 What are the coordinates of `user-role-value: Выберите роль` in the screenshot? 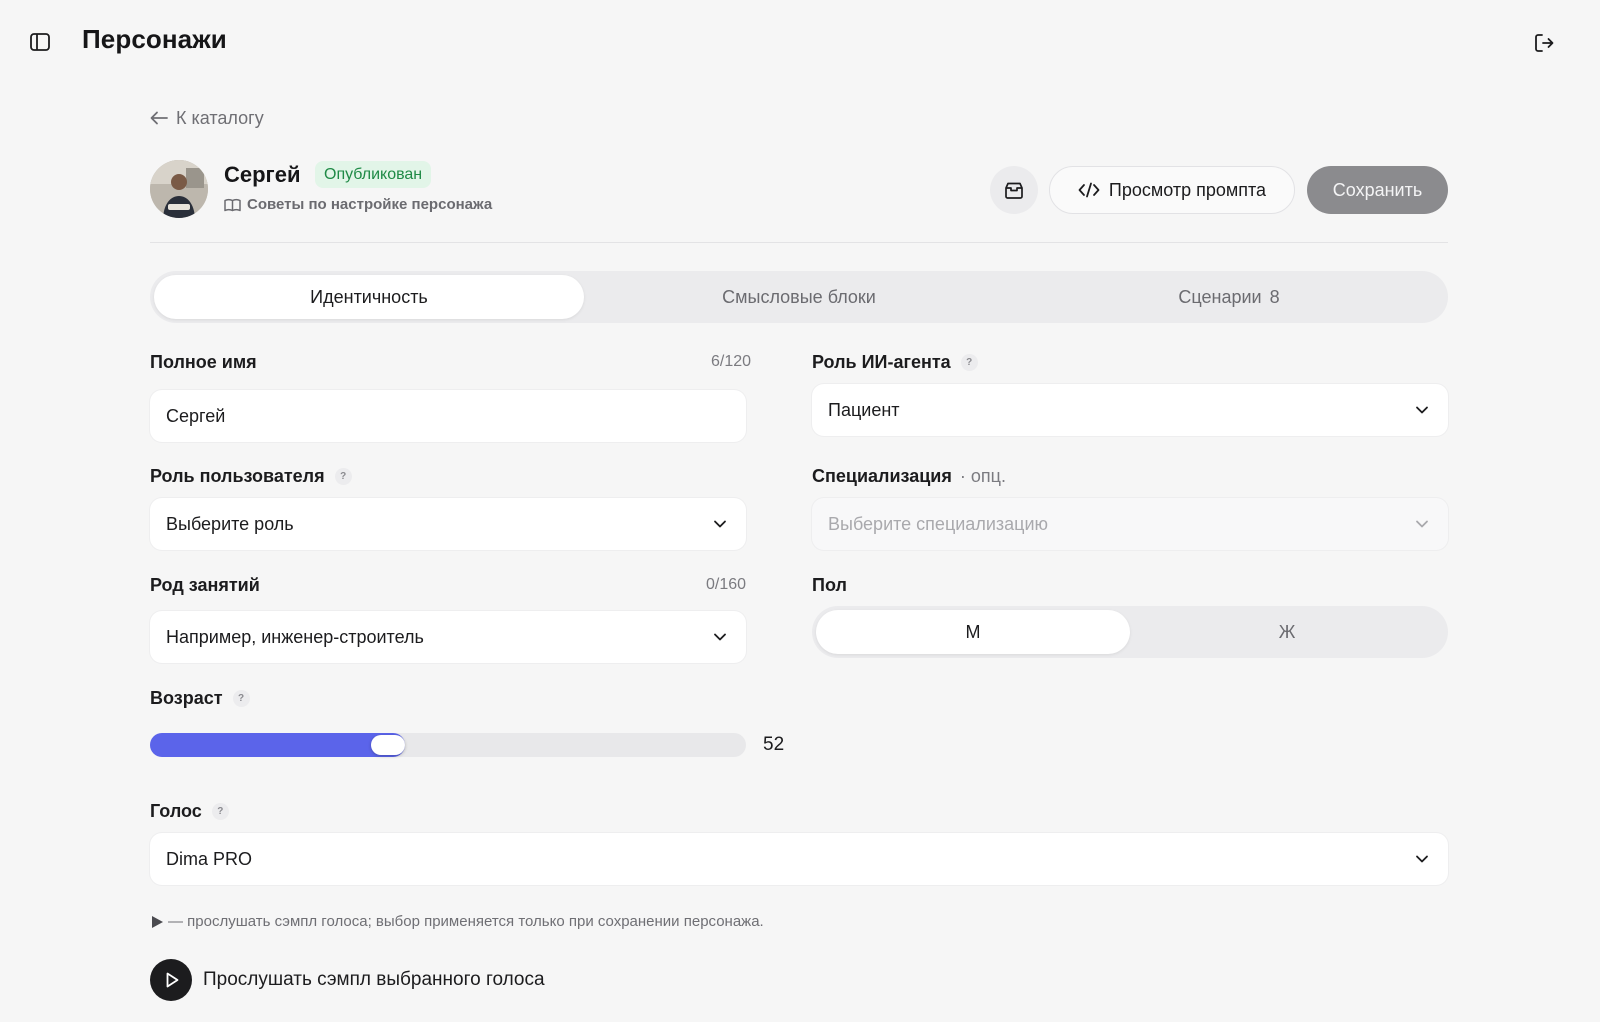 It's located at (230, 523).